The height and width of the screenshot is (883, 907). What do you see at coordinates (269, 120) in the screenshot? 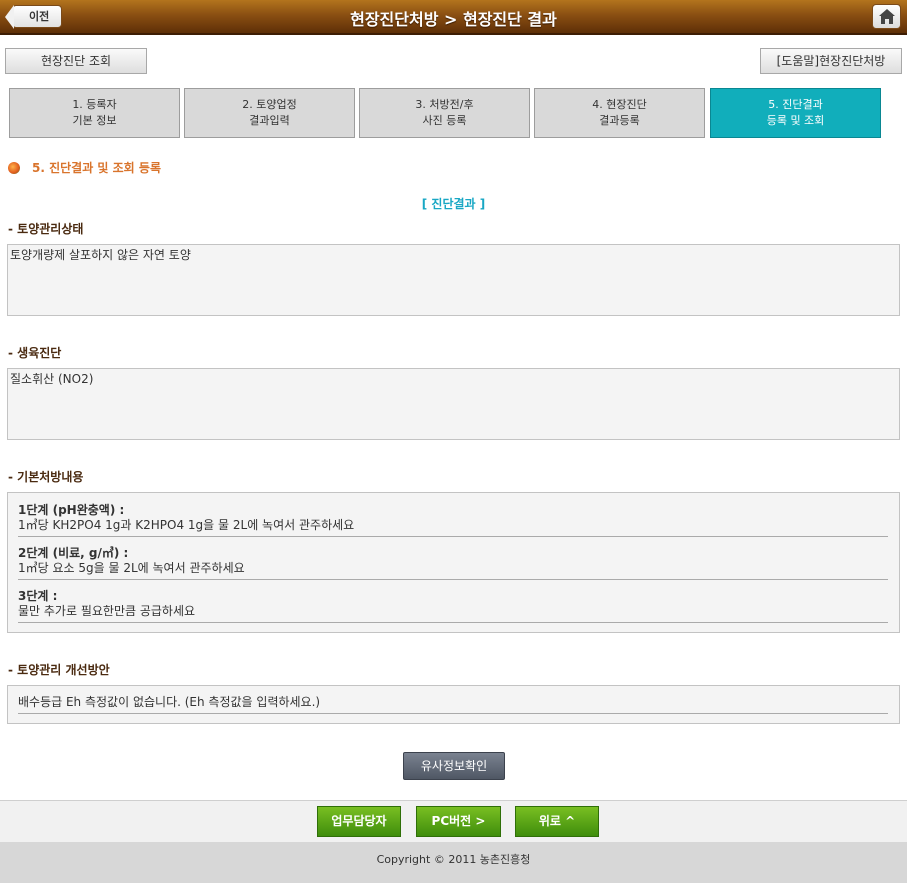
I see `step-tab-2-line2: 결과입력` at bounding box center [269, 120].